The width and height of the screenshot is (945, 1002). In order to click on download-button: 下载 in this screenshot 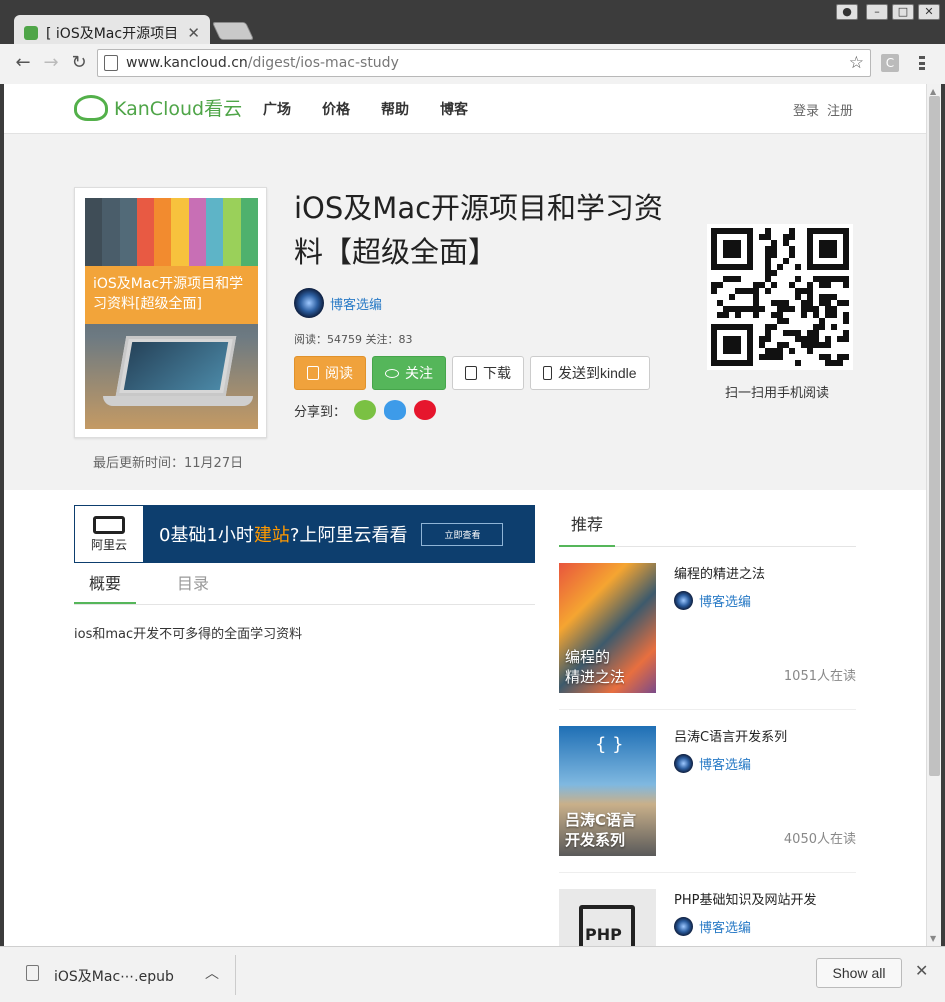, I will do `click(488, 373)`.